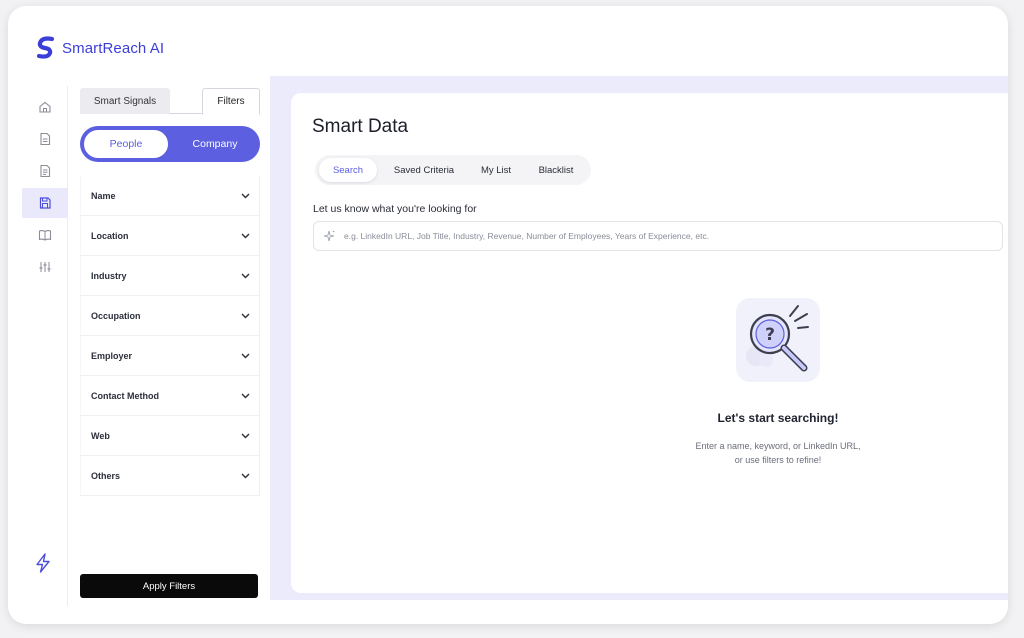 This screenshot has height=638, width=1024. I want to click on filter-label: Location, so click(110, 235).